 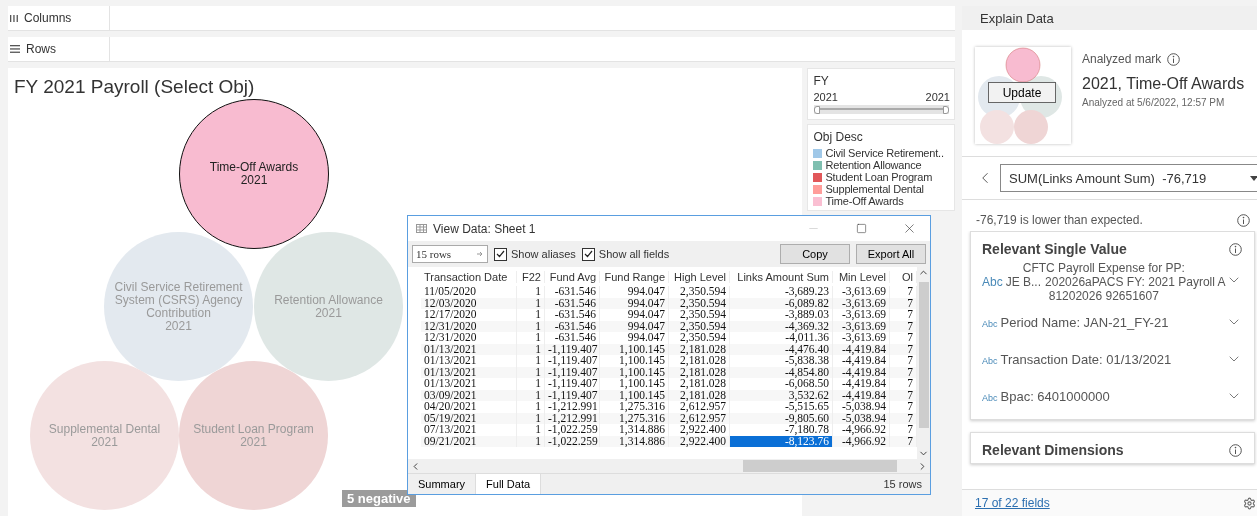 I want to click on legend-label: Civil Service Retirement.., so click(x=884, y=153).